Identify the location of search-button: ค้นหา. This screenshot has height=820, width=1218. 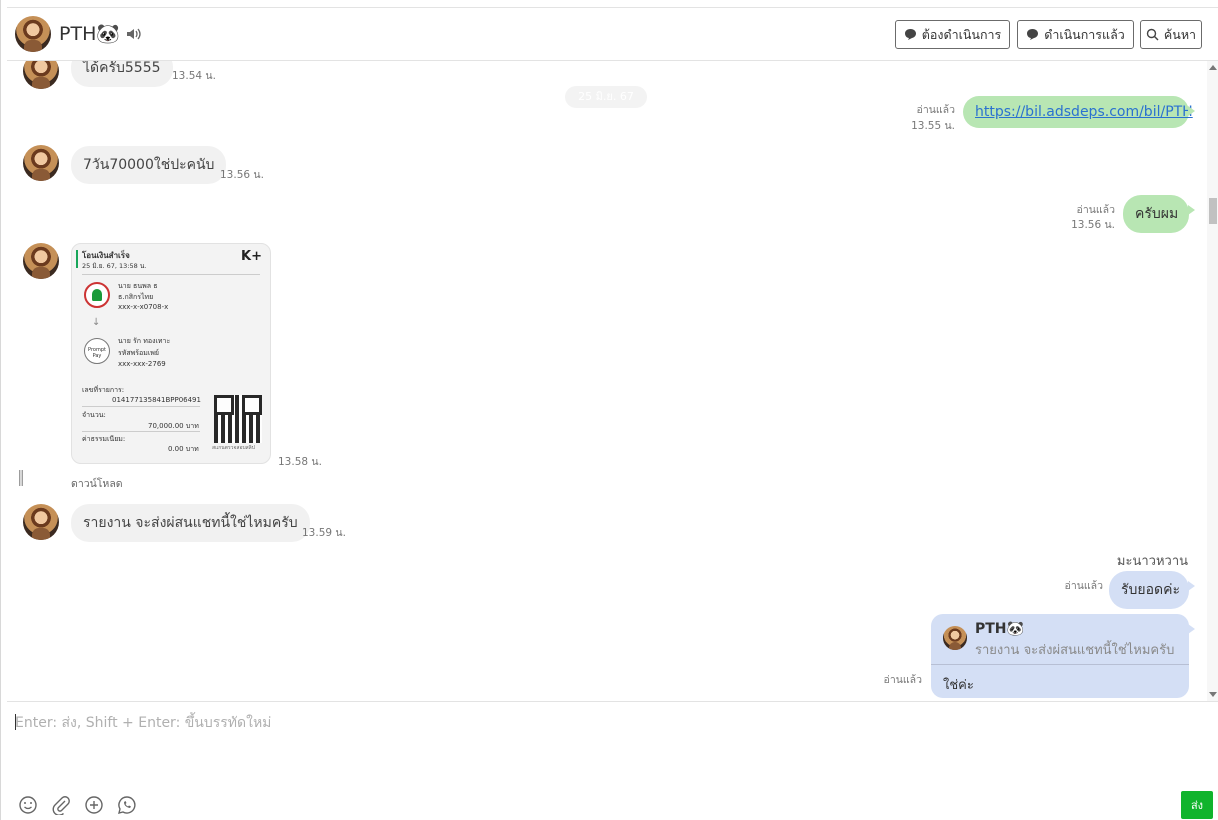
(1171, 34).